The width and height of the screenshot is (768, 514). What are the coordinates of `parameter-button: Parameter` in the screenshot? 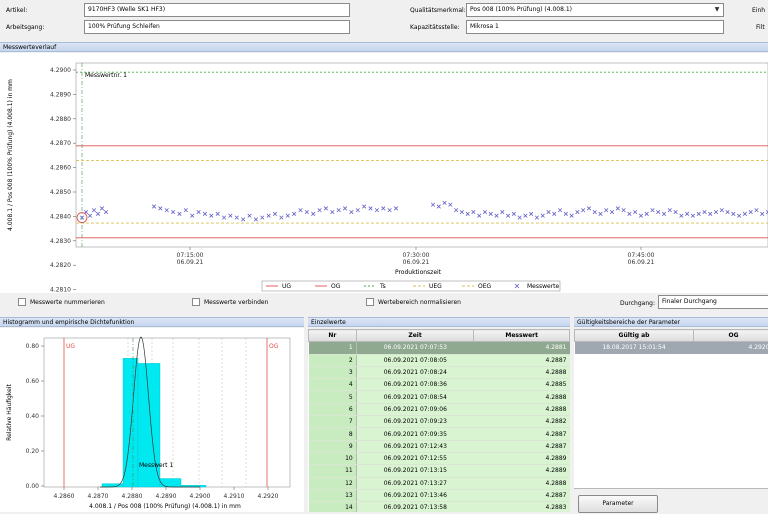 It's located at (618, 504).